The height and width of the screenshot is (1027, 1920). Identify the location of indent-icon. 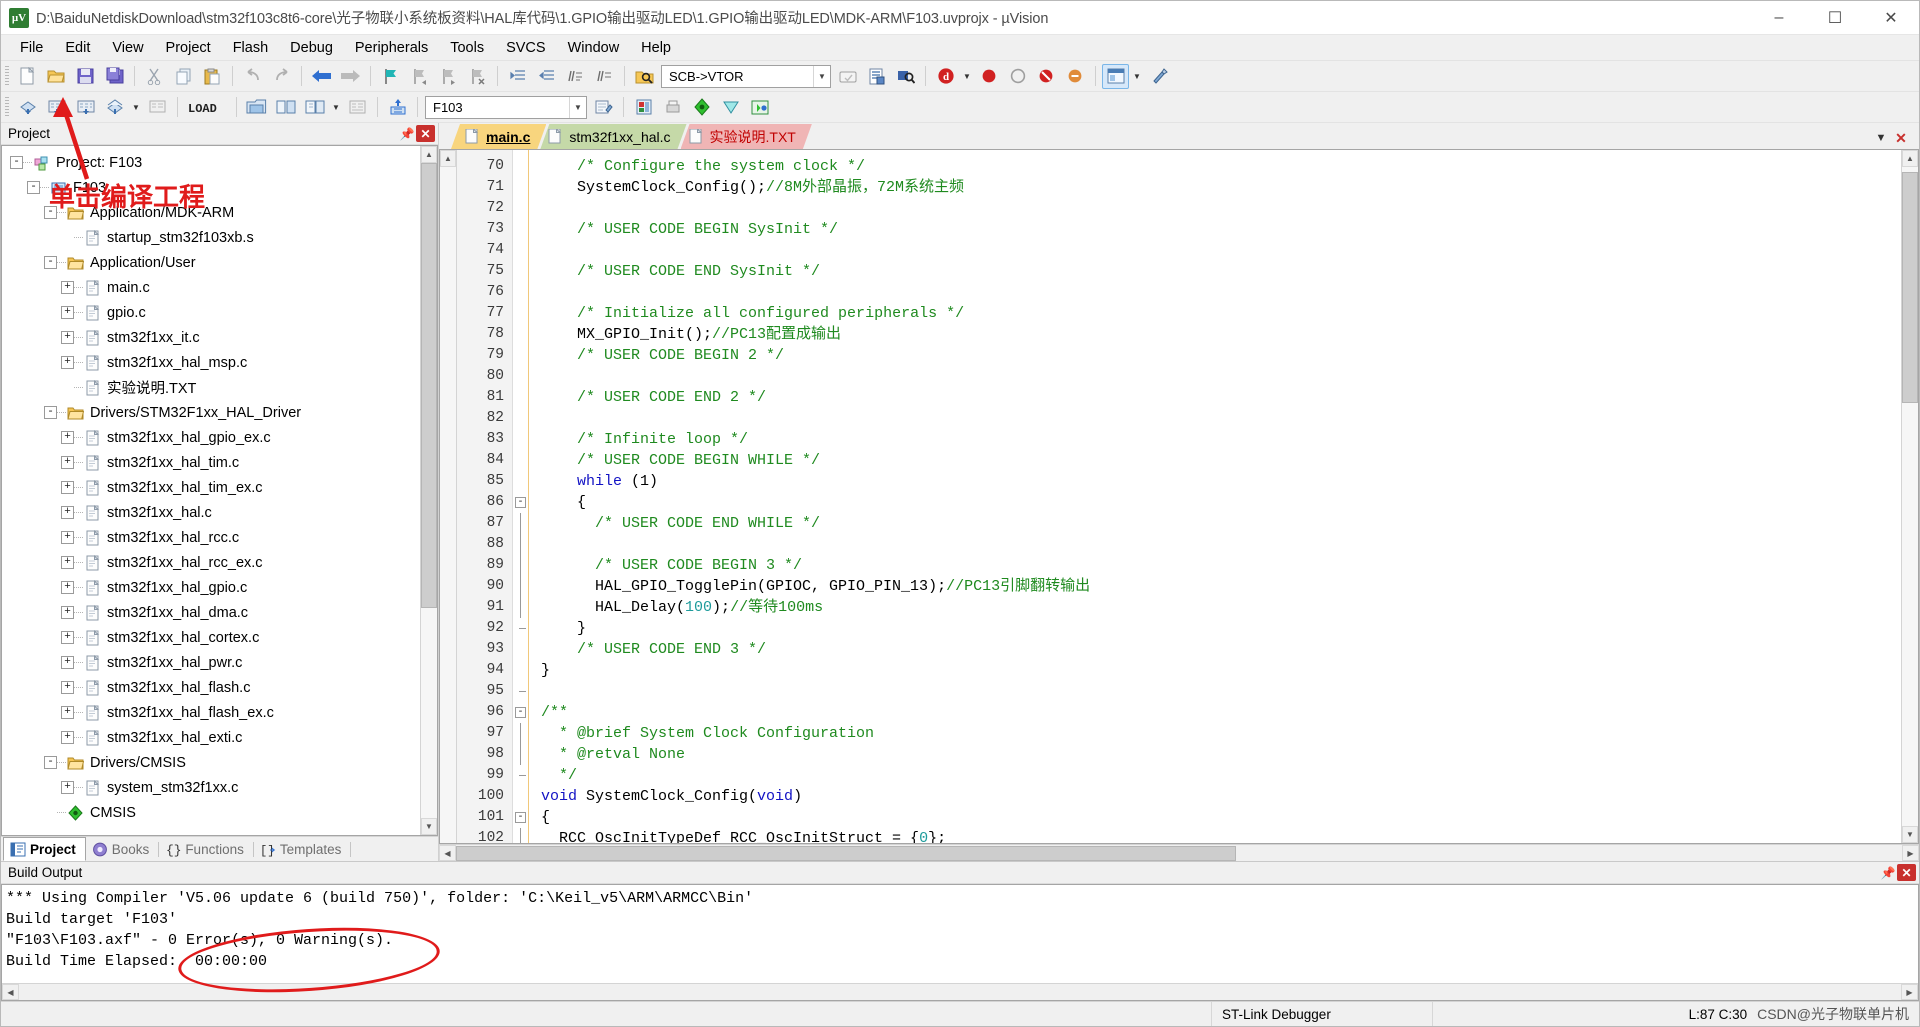
(517, 76).